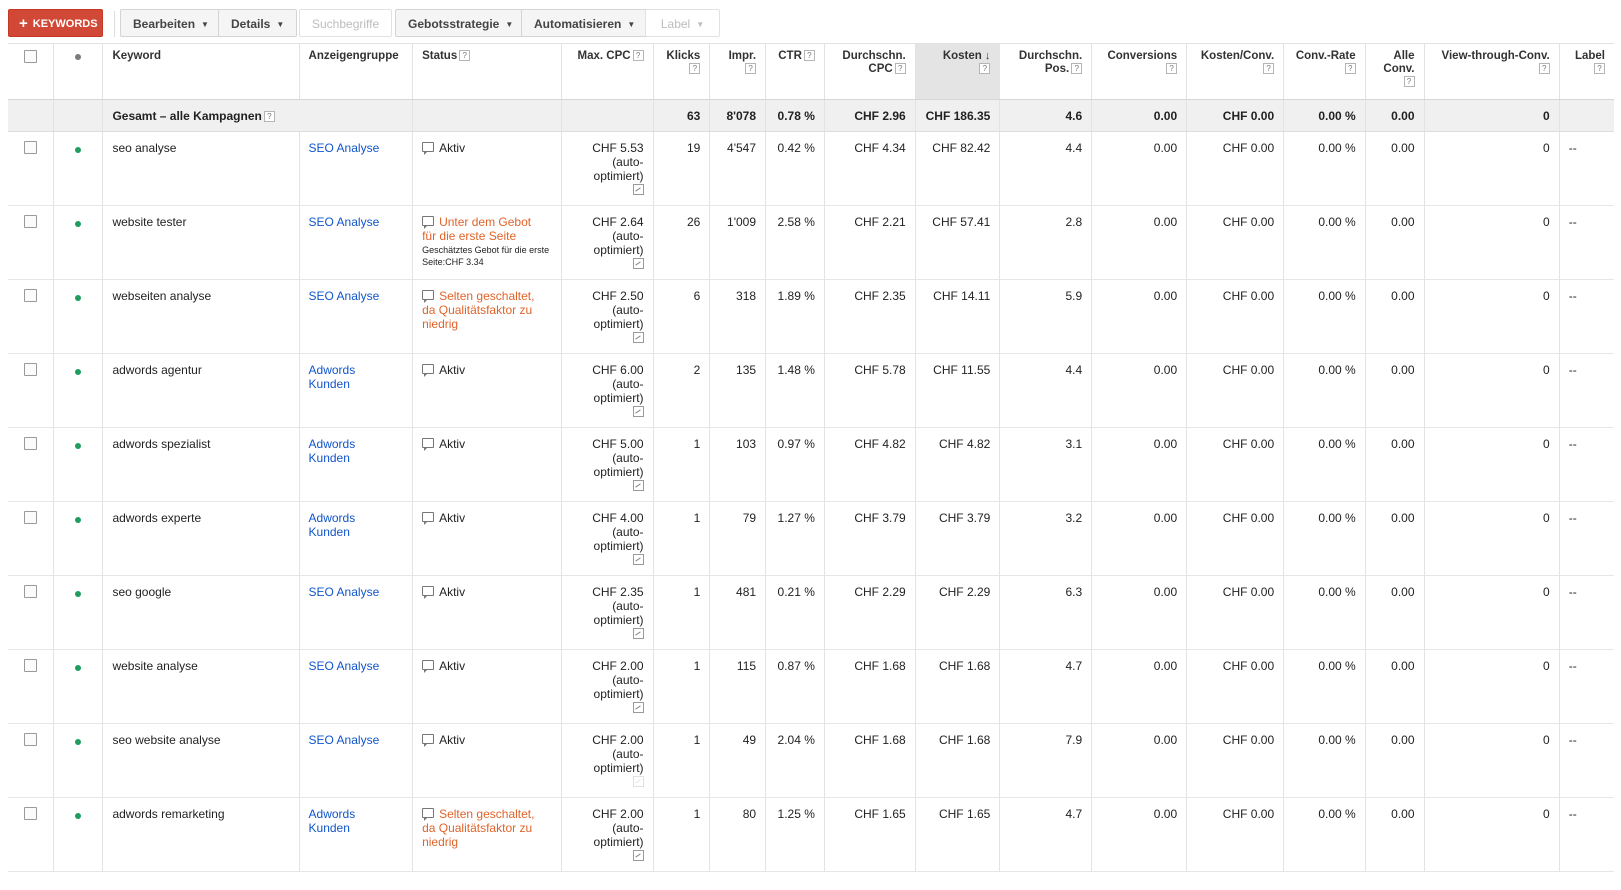 This screenshot has width=1621, height=890. I want to click on bid-strategy-dropdown: Gebotsstrategie ▼, so click(461, 23).